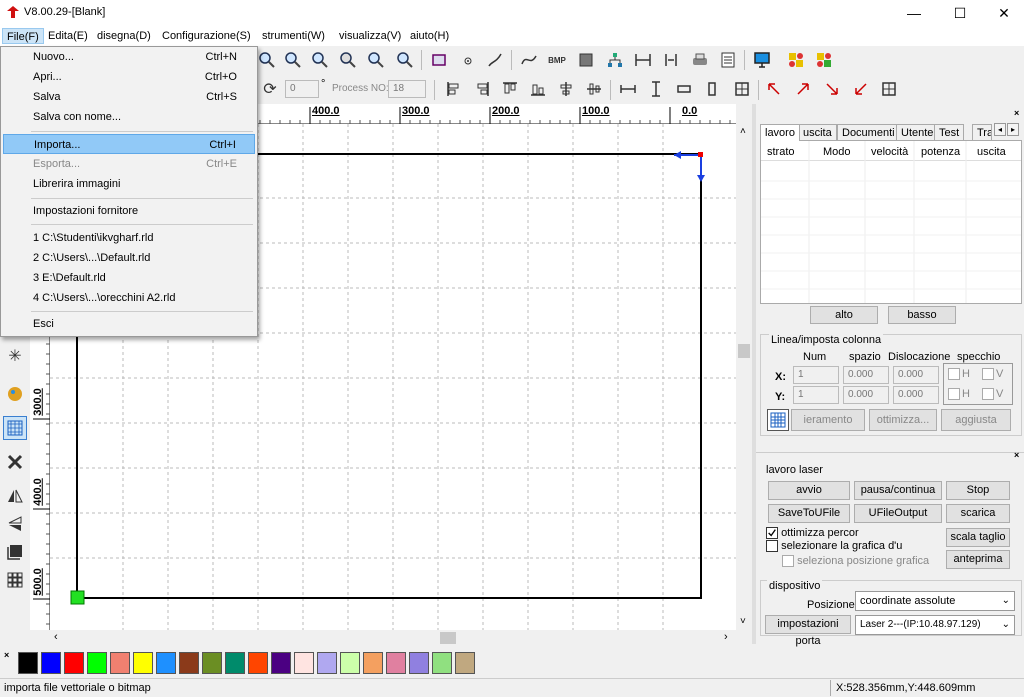 Image resolution: width=1024 pixels, height=697 pixels. I want to click on stop-button: Stop, so click(978, 490).